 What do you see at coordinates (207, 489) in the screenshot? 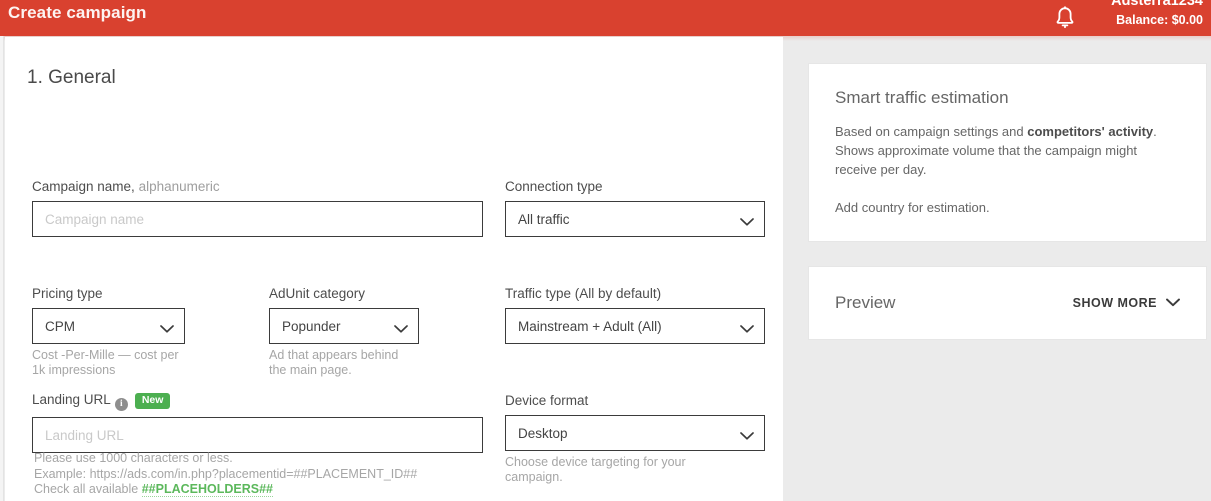
I see `placeholders-link: ##PLACEHOLDERS##` at bounding box center [207, 489].